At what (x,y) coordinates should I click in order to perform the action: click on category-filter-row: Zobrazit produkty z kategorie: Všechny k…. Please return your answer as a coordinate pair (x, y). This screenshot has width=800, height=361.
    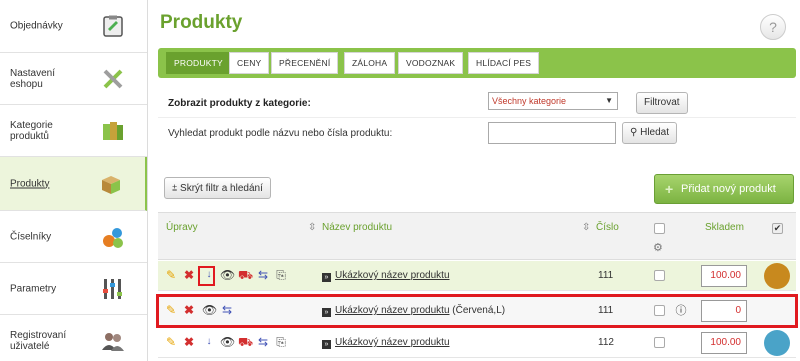
    Looking at the image, I should click on (477, 103).